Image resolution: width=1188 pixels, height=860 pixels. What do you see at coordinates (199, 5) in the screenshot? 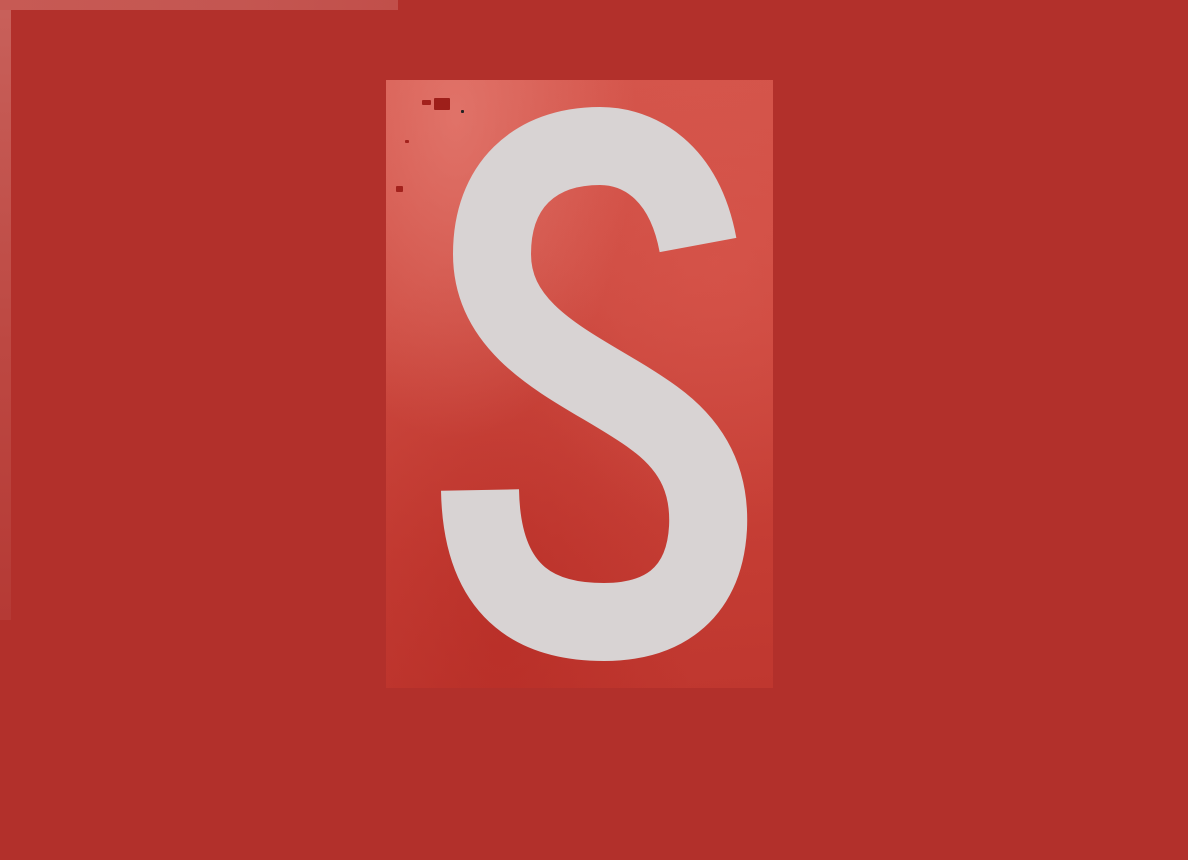
I see `background-edge-top` at bounding box center [199, 5].